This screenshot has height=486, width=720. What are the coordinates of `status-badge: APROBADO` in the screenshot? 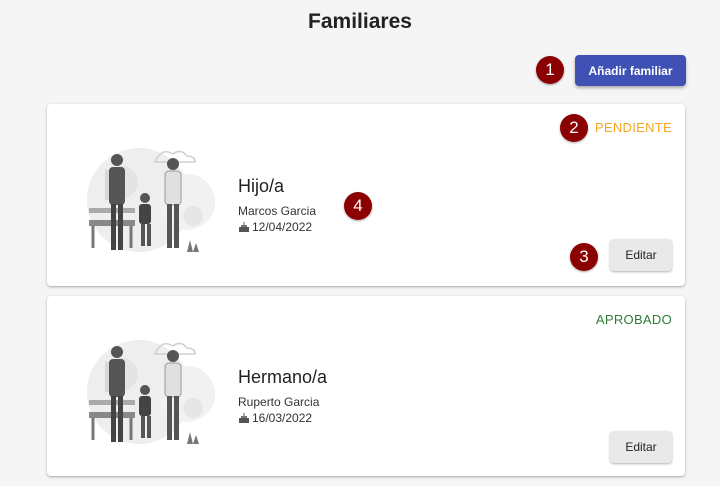 It's located at (633, 319).